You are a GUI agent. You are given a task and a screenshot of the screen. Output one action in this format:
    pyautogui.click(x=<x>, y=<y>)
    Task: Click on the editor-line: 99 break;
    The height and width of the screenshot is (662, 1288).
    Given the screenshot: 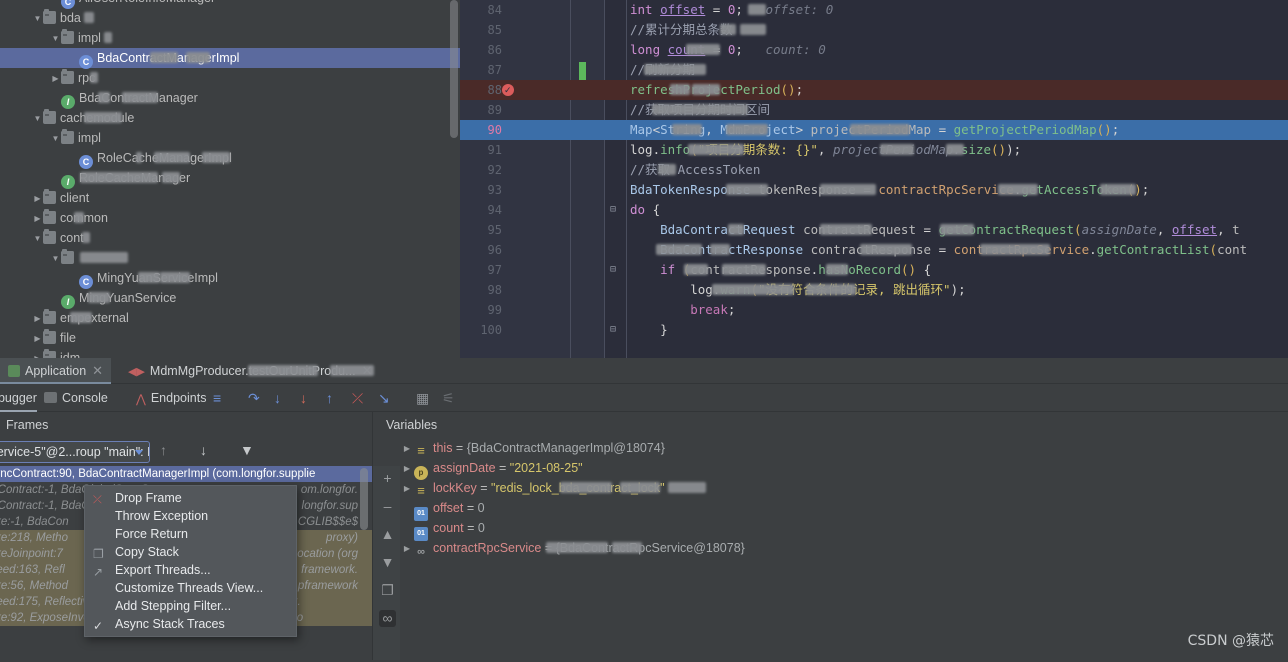 What is the action you would take?
    pyautogui.click(x=874, y=310)
    